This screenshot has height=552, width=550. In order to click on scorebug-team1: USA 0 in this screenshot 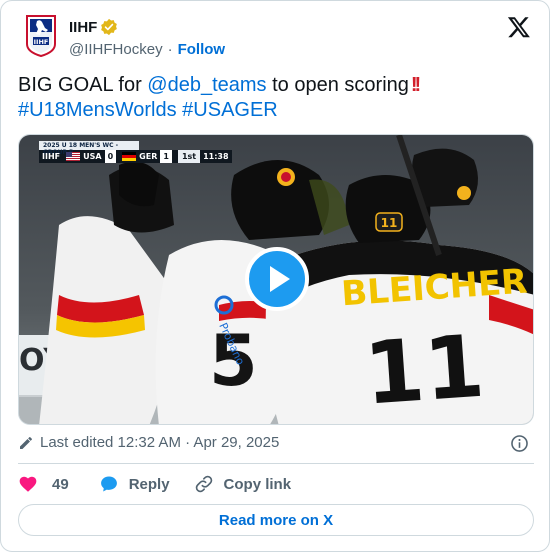, I will do `click(91, 156)`.